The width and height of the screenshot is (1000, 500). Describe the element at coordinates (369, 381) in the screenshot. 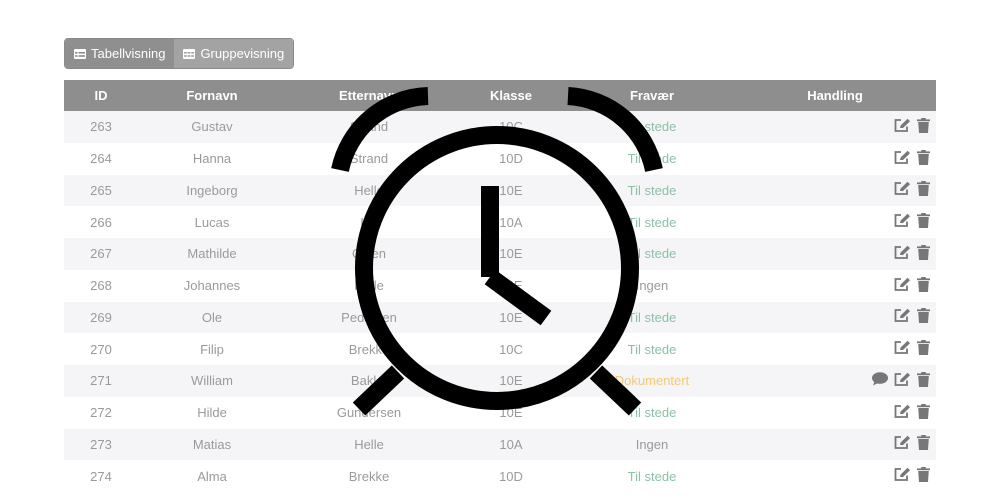

I see `cell-last-name: Bakke` at that location.